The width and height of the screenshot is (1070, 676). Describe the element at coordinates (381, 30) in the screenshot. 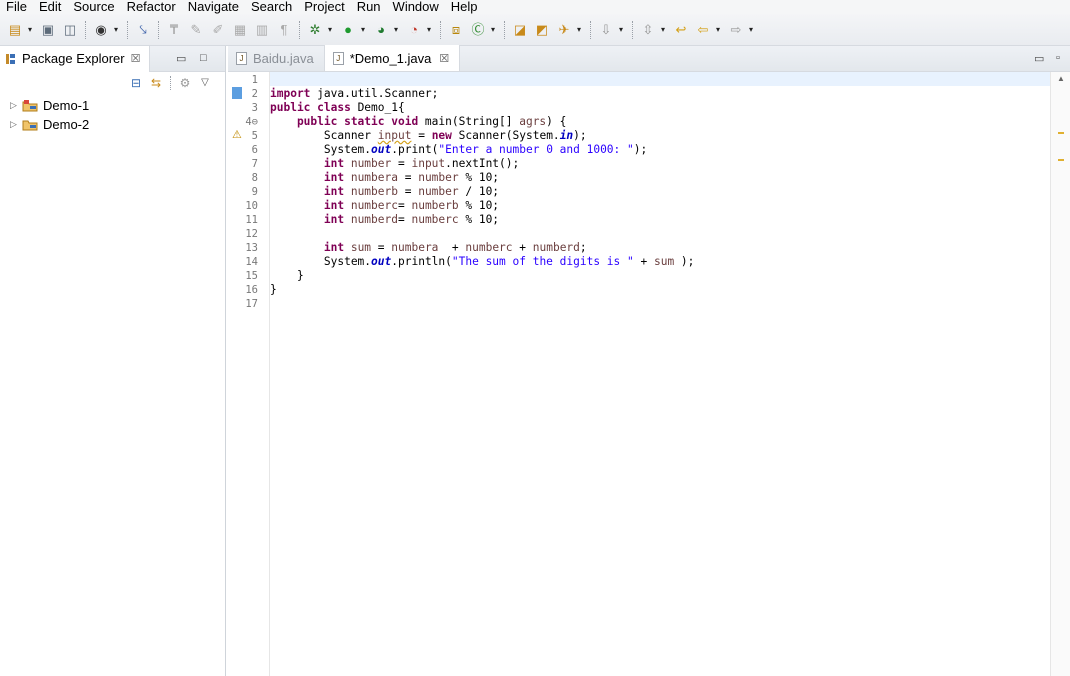

I see `coverage-icon: ◕` at that location.